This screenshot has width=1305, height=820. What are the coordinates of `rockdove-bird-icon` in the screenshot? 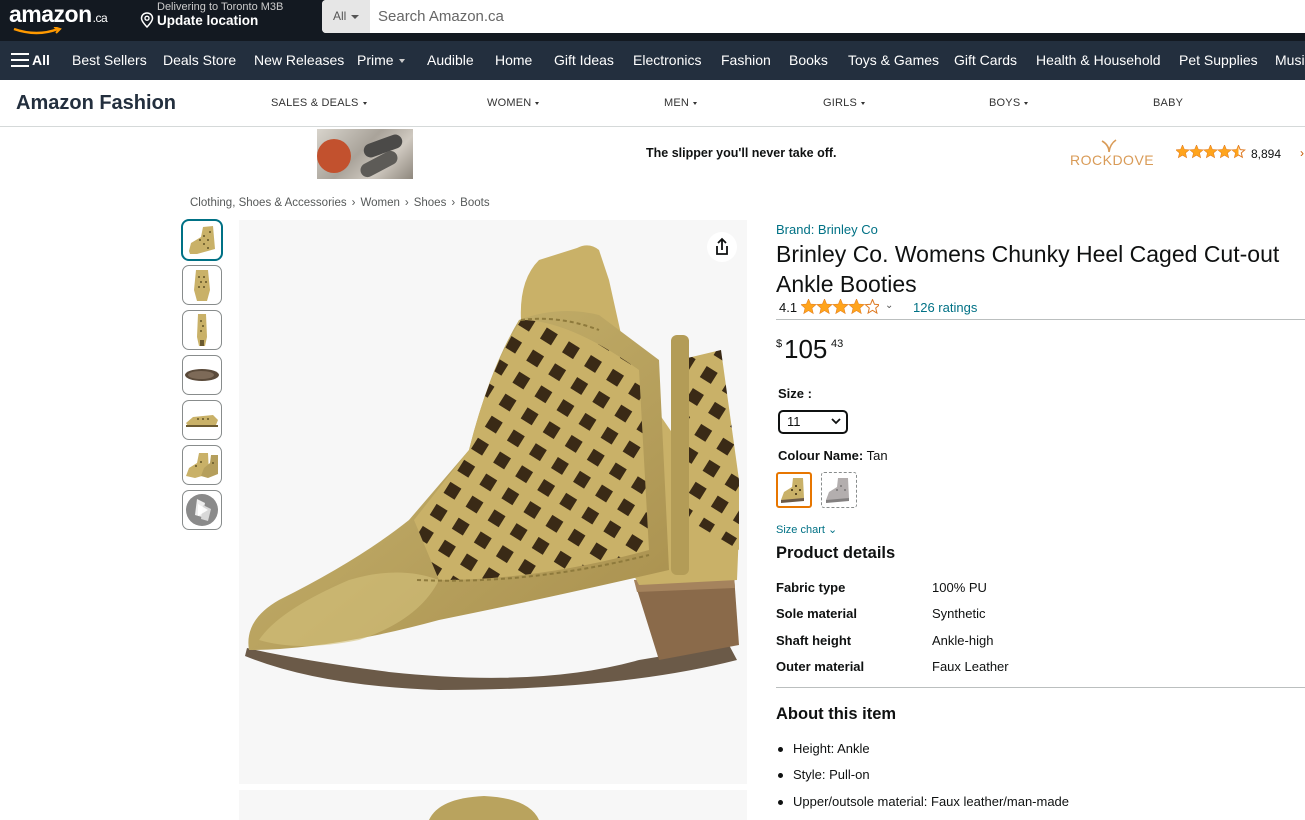 It's located at (1109, 146).